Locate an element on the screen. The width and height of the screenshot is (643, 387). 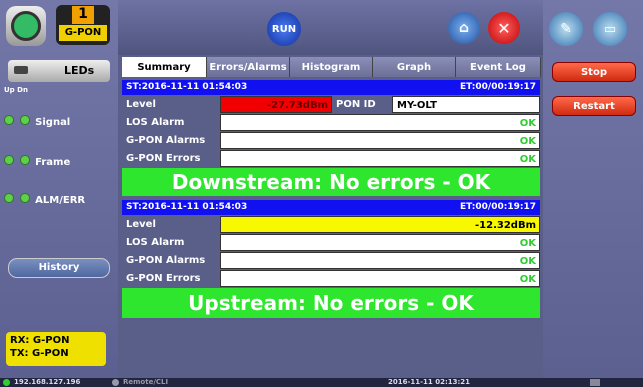
pon-id-label: PON ID is located at coordinates (362, 104).